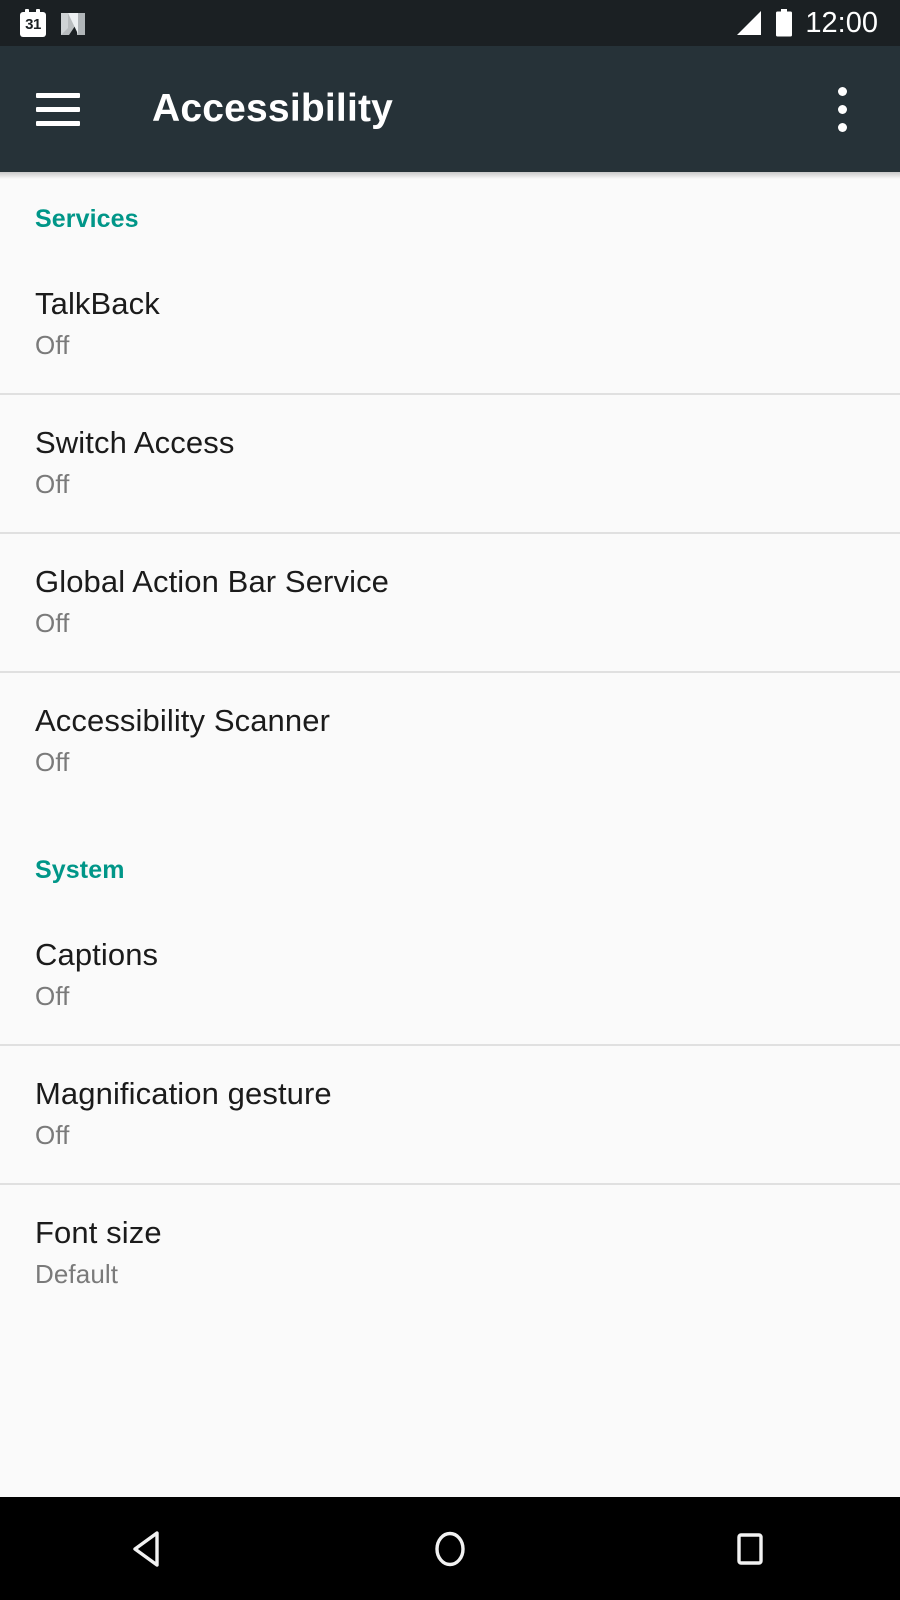  I want to click on status-bar-notification-icons: 31, so click(53, 23).